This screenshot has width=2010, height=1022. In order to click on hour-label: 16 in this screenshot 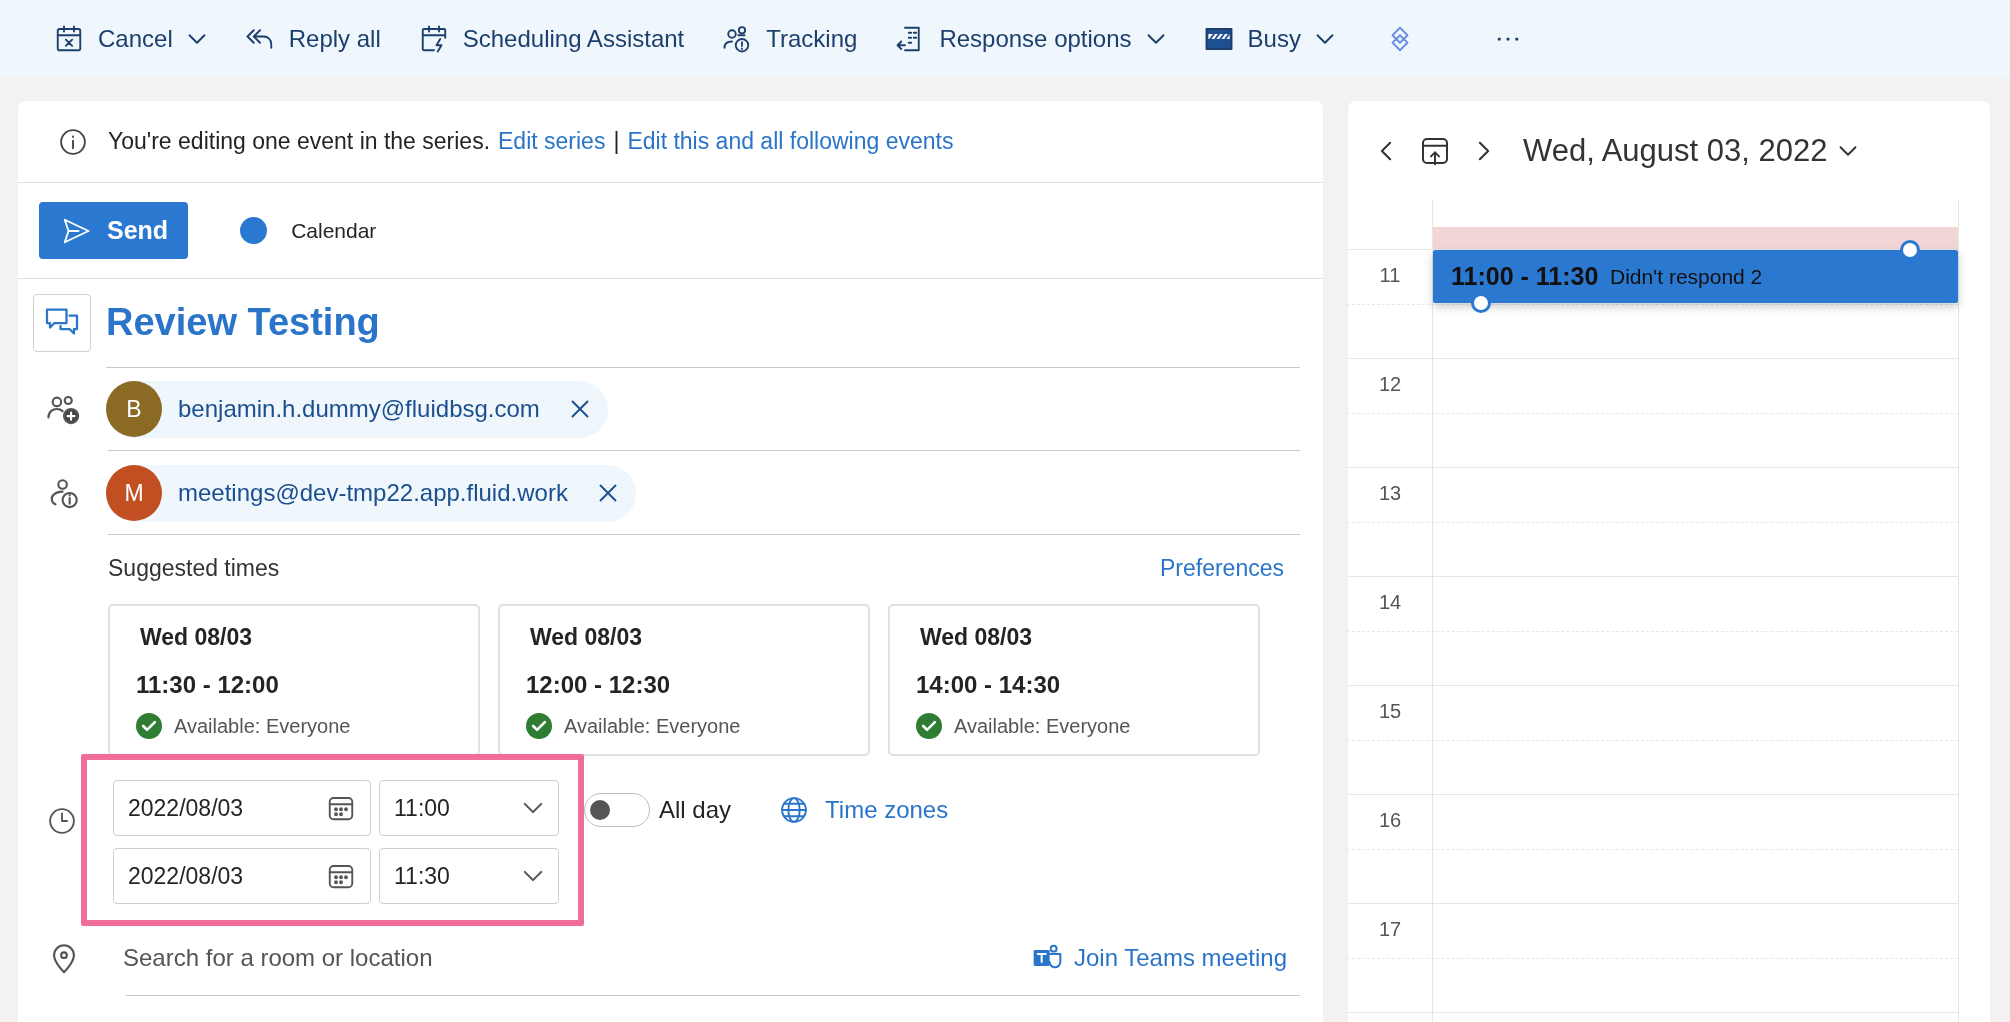, I will do `click(1390, 820)`.